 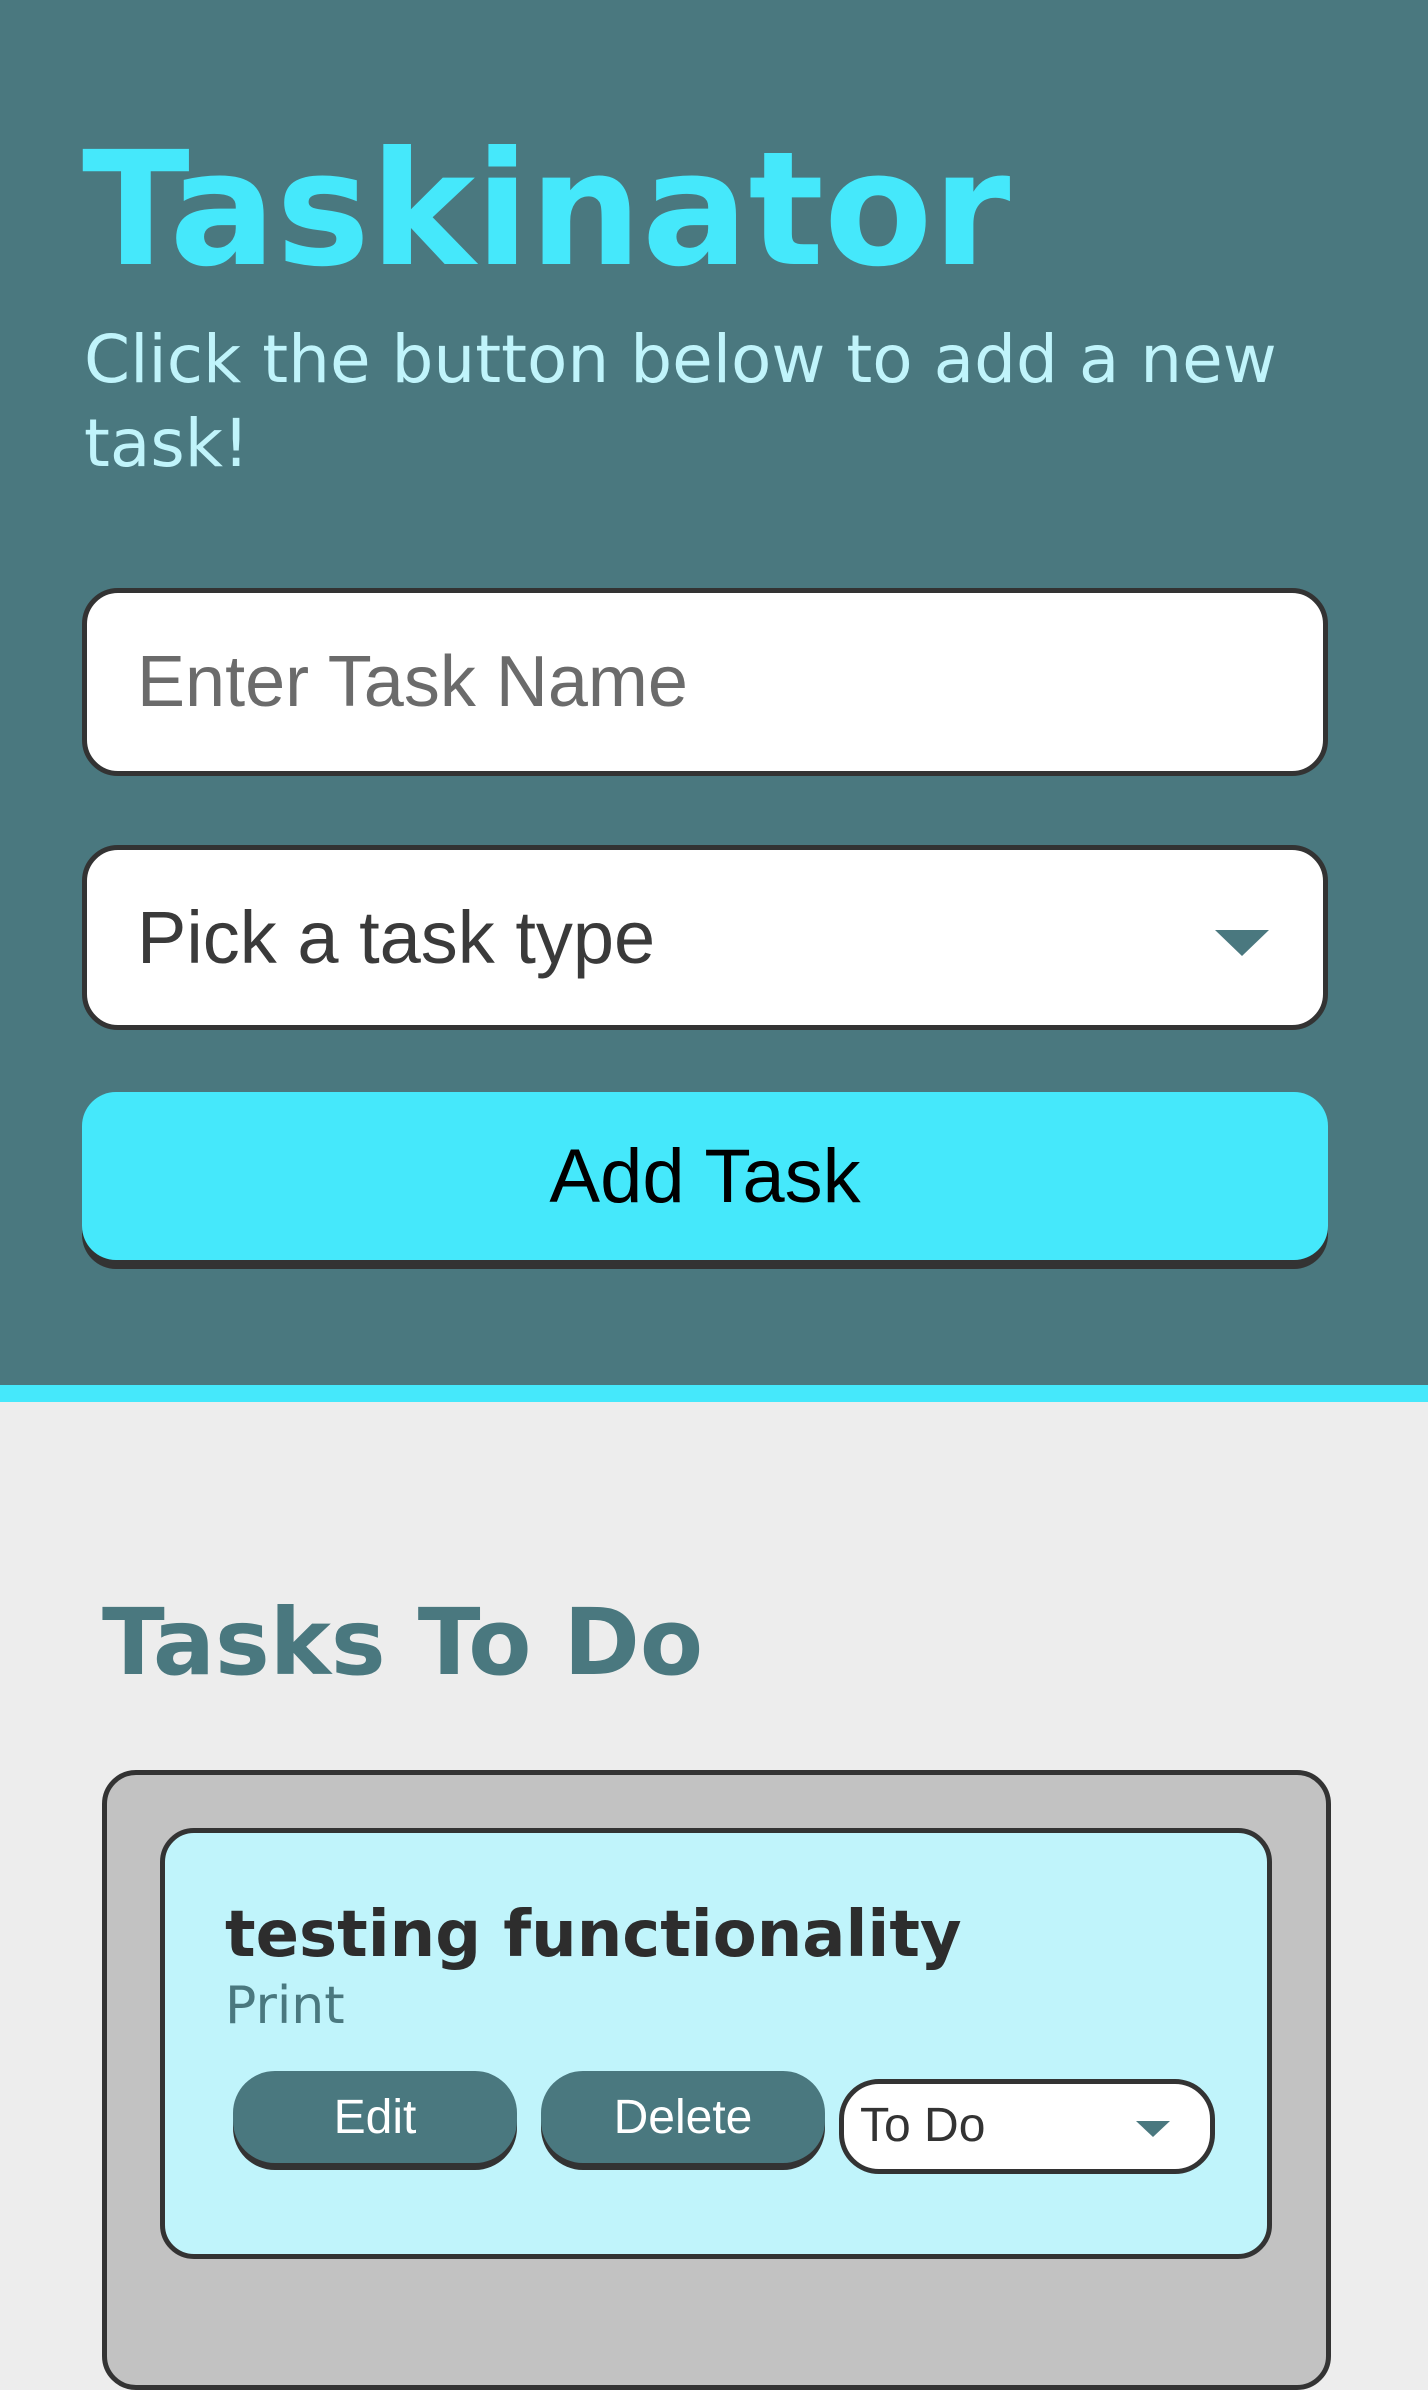 I want to click on task-type-selected-value: Pick a task type, so click(x=396, y=937).